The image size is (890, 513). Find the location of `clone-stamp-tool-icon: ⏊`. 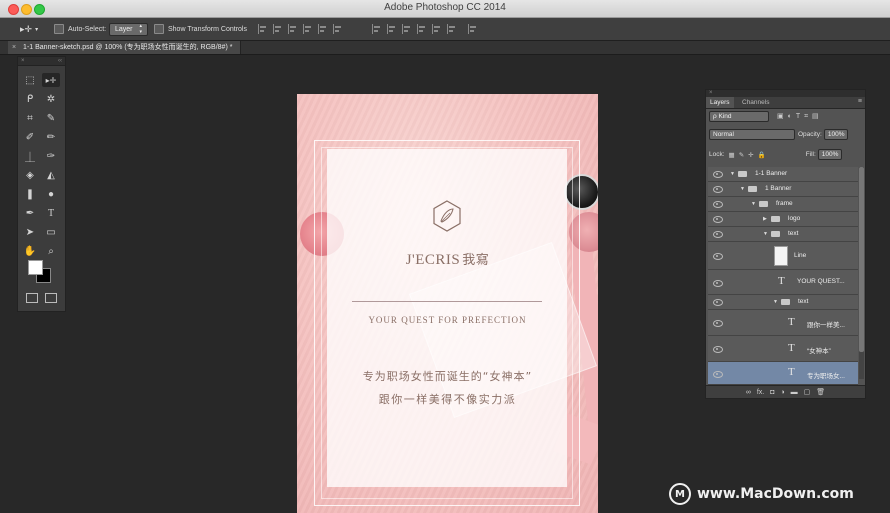

clone-stamp-tool-icon: ⏊ is located at coordinates (30, 156).